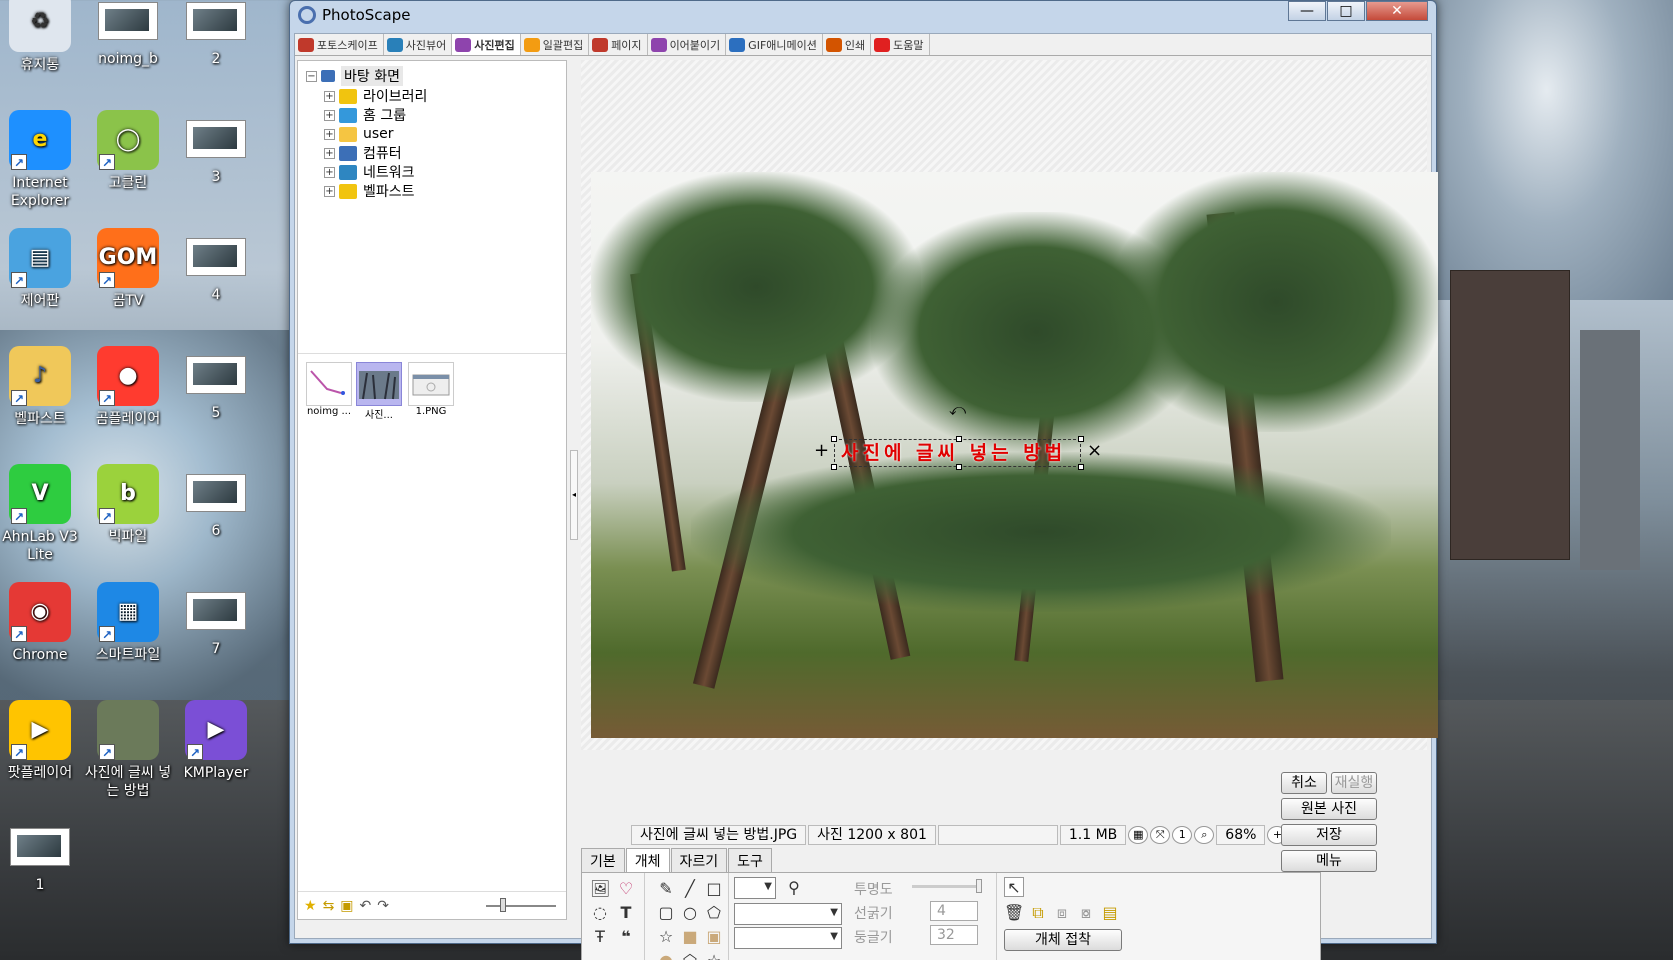  Describe the element at coordinates (42, 638) in the screenshot. I see `desktop-icon: ◉ ↗ Chrome` at that location.